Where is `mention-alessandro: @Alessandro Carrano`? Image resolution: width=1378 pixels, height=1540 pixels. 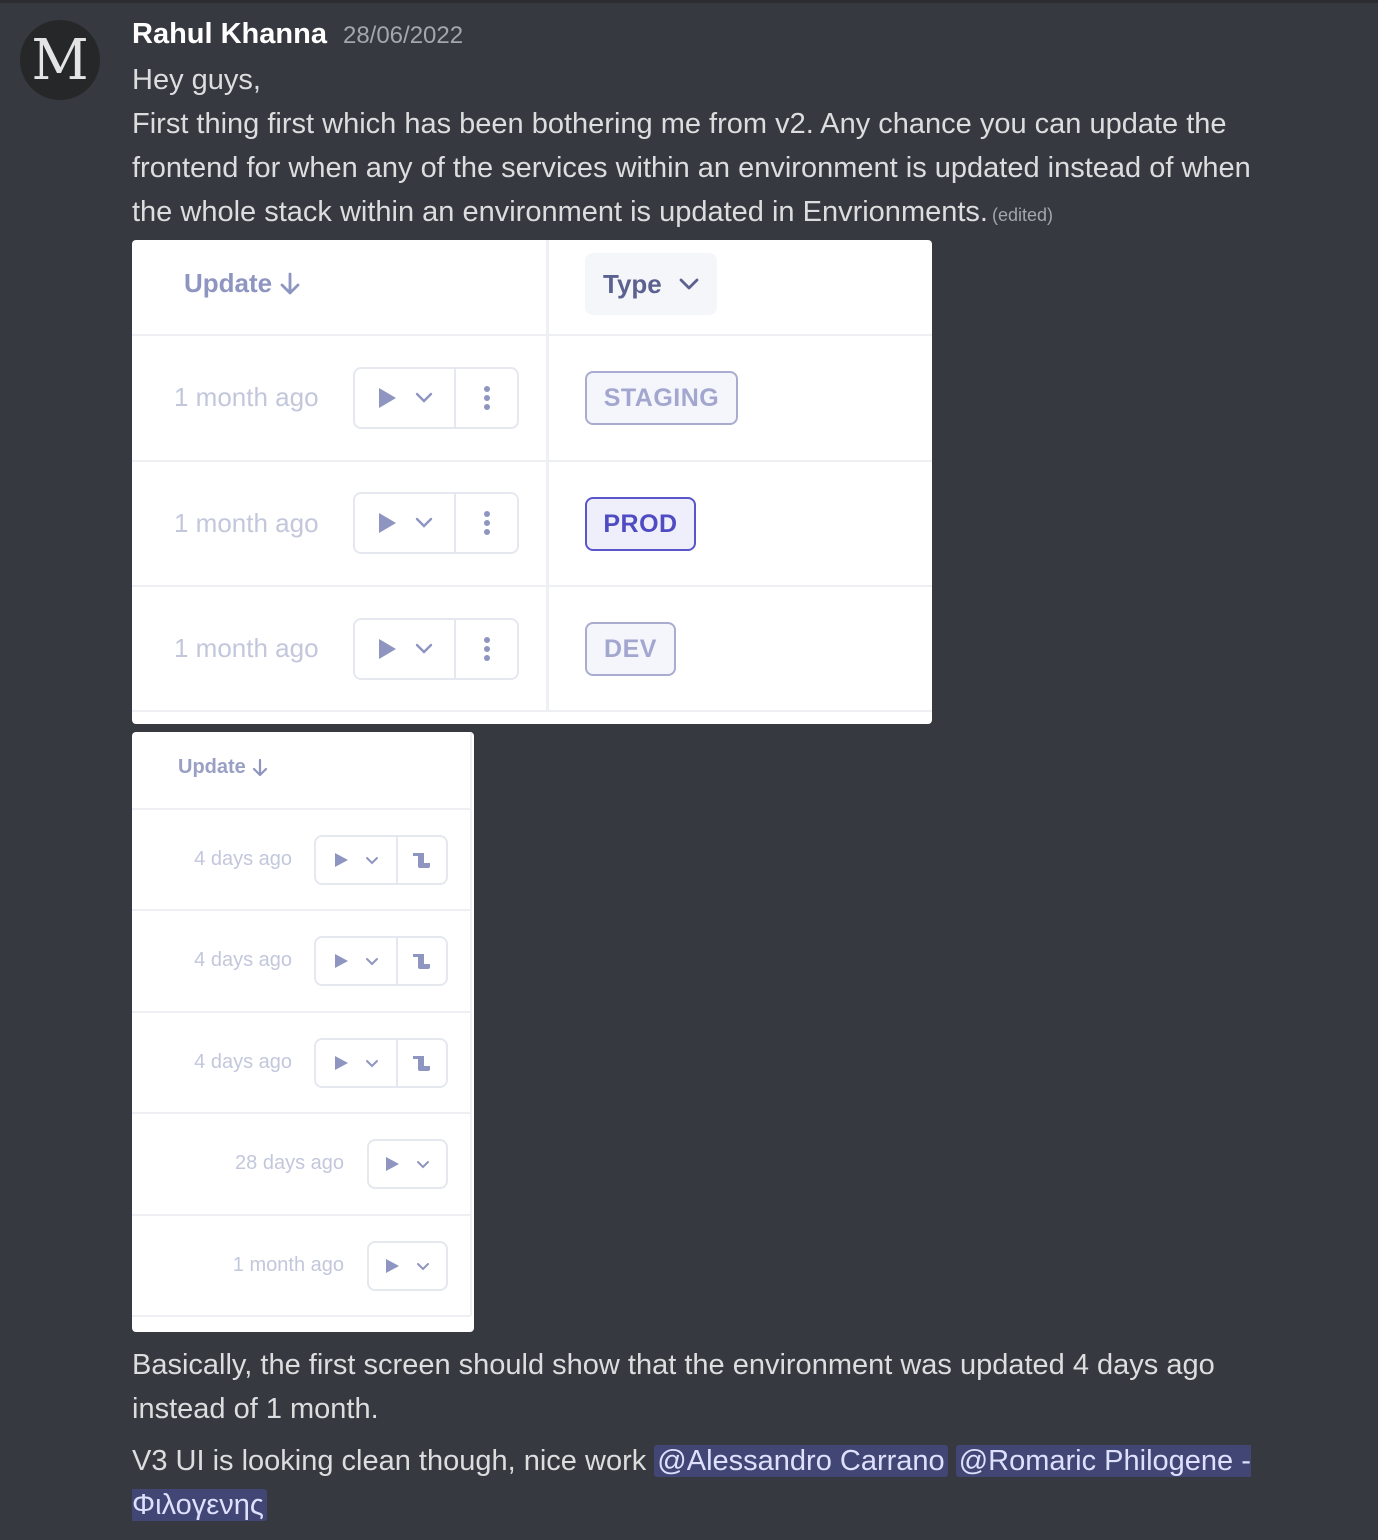
mention-alessandro: @Alessandro Carrano is located at coordinates (801, 1461).